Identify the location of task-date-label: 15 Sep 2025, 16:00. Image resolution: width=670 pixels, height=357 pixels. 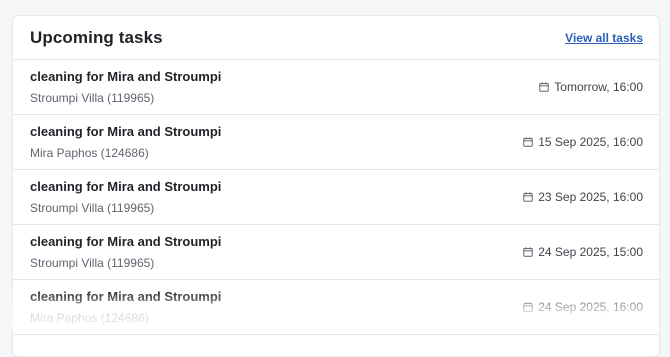
(590, 142).